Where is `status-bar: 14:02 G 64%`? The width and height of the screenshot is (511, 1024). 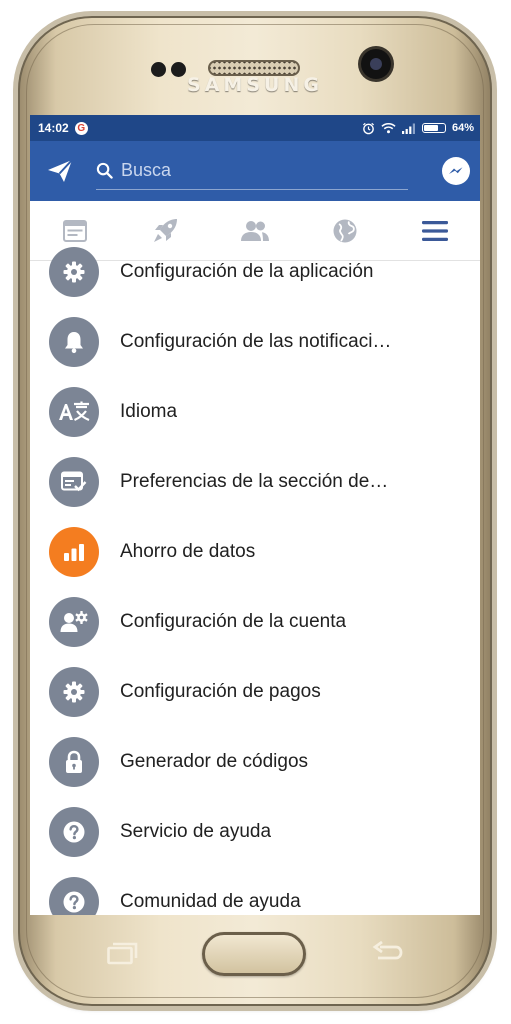 status-bar: 14:02 G 64% is located at coordinates (255, 128).